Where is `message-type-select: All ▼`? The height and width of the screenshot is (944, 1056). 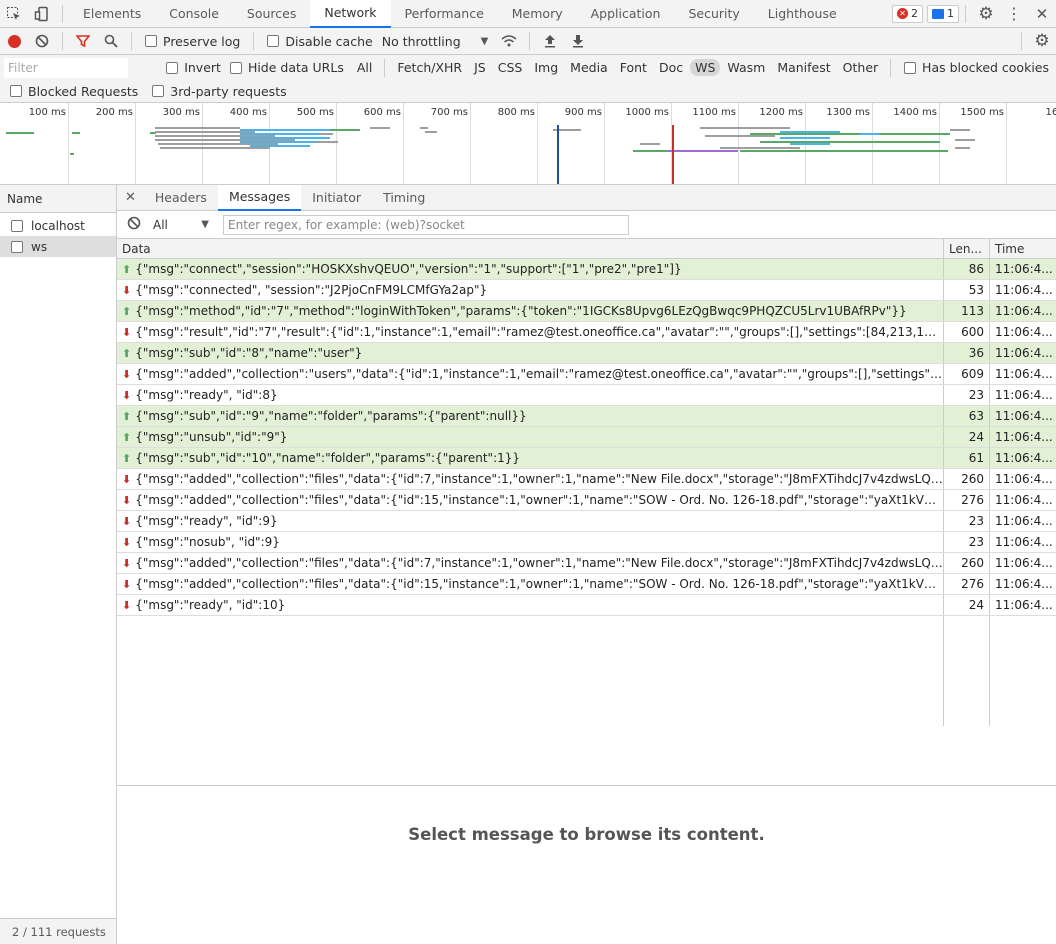 message-type-select: All ▼ is located at coordinates (181, 225).